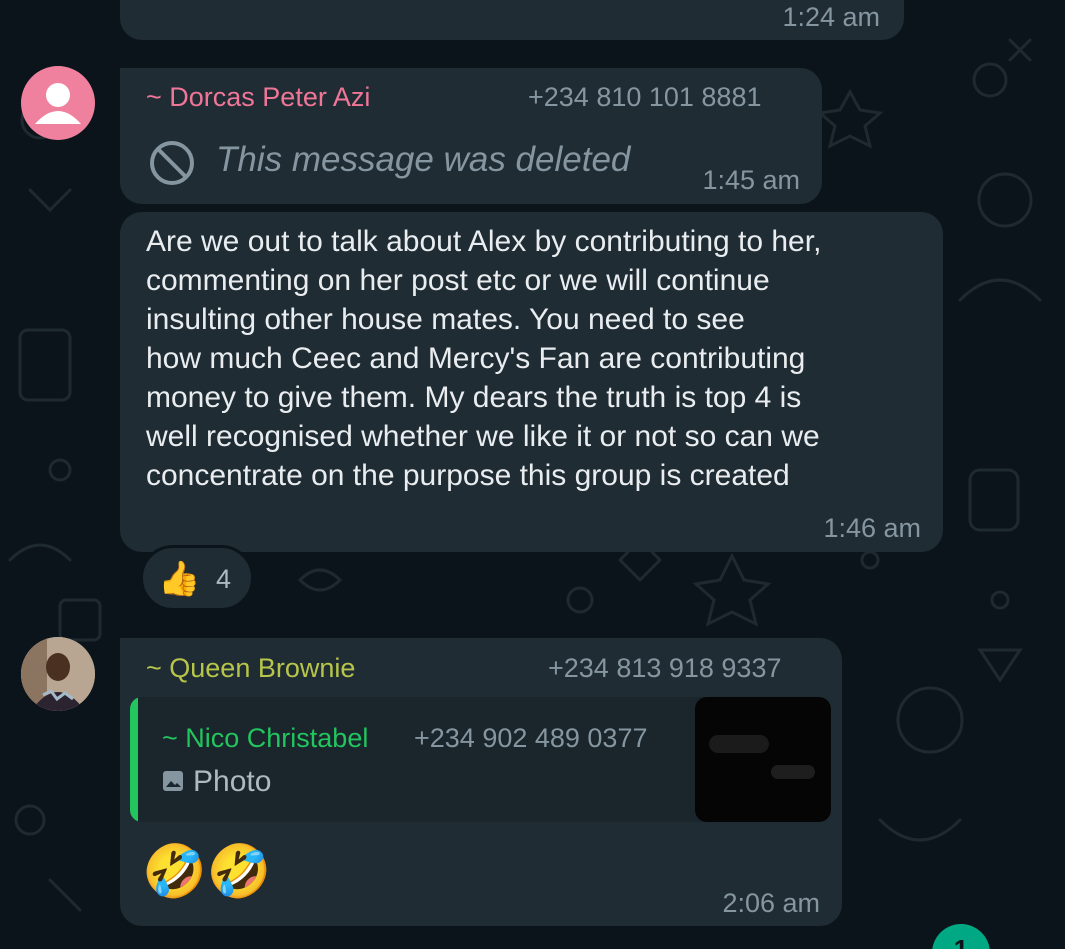 The width and height of the screenshot is (1065, 949). Describe the element at coordinates (134, 759) in the screenshot. I see `quote-accent-bar` at that location.